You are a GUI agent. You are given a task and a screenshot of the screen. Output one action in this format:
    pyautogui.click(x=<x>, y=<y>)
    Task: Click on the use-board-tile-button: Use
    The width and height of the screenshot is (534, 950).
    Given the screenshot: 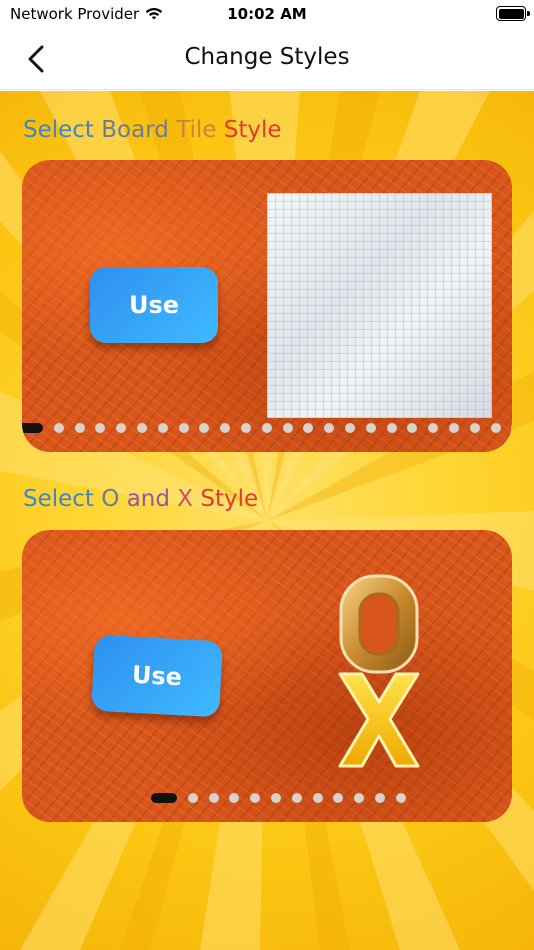 What is the action you would take?
    pyautogui.click(x=154, y=305)
    